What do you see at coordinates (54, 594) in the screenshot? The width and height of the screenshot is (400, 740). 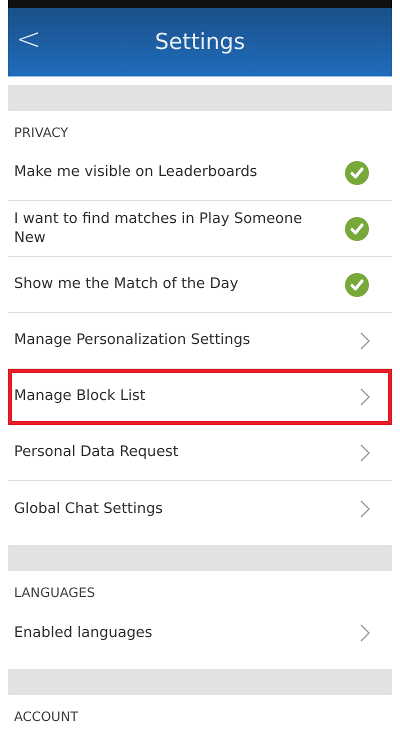 I see `section-title: LANGUAGES` at bounding box center [54, 594].